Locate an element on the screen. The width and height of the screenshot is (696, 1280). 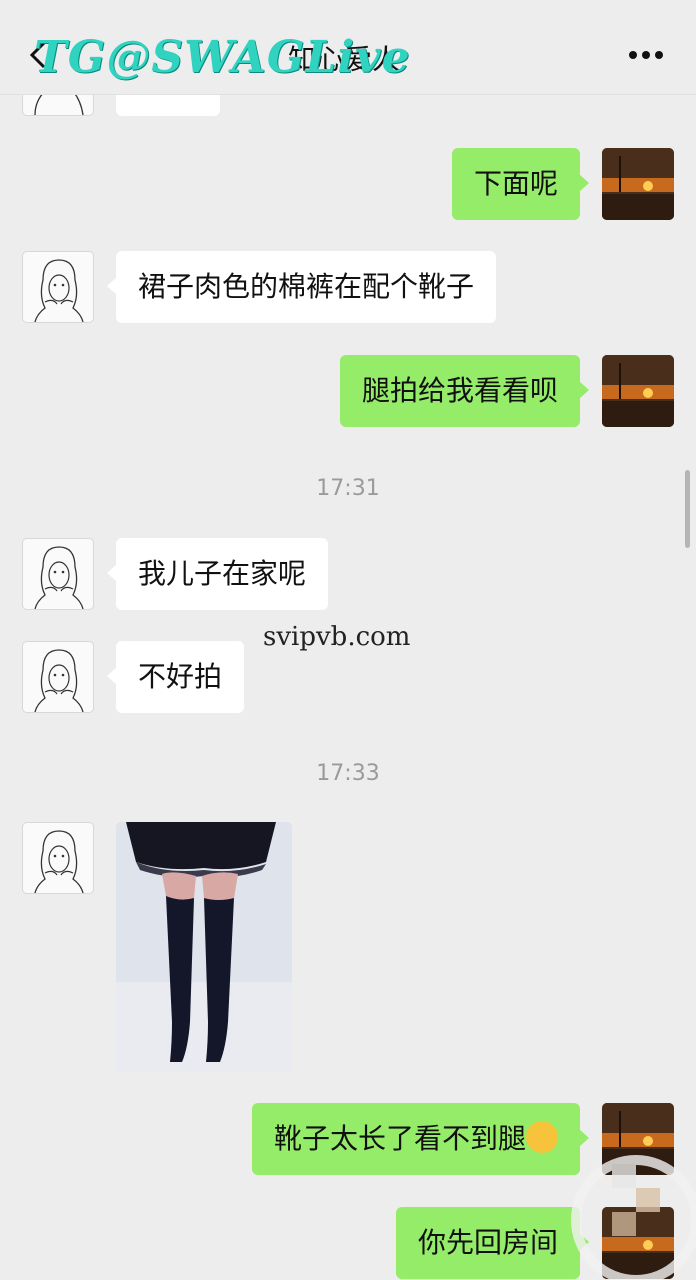
scrollbar is located at coordinates (687, 509).